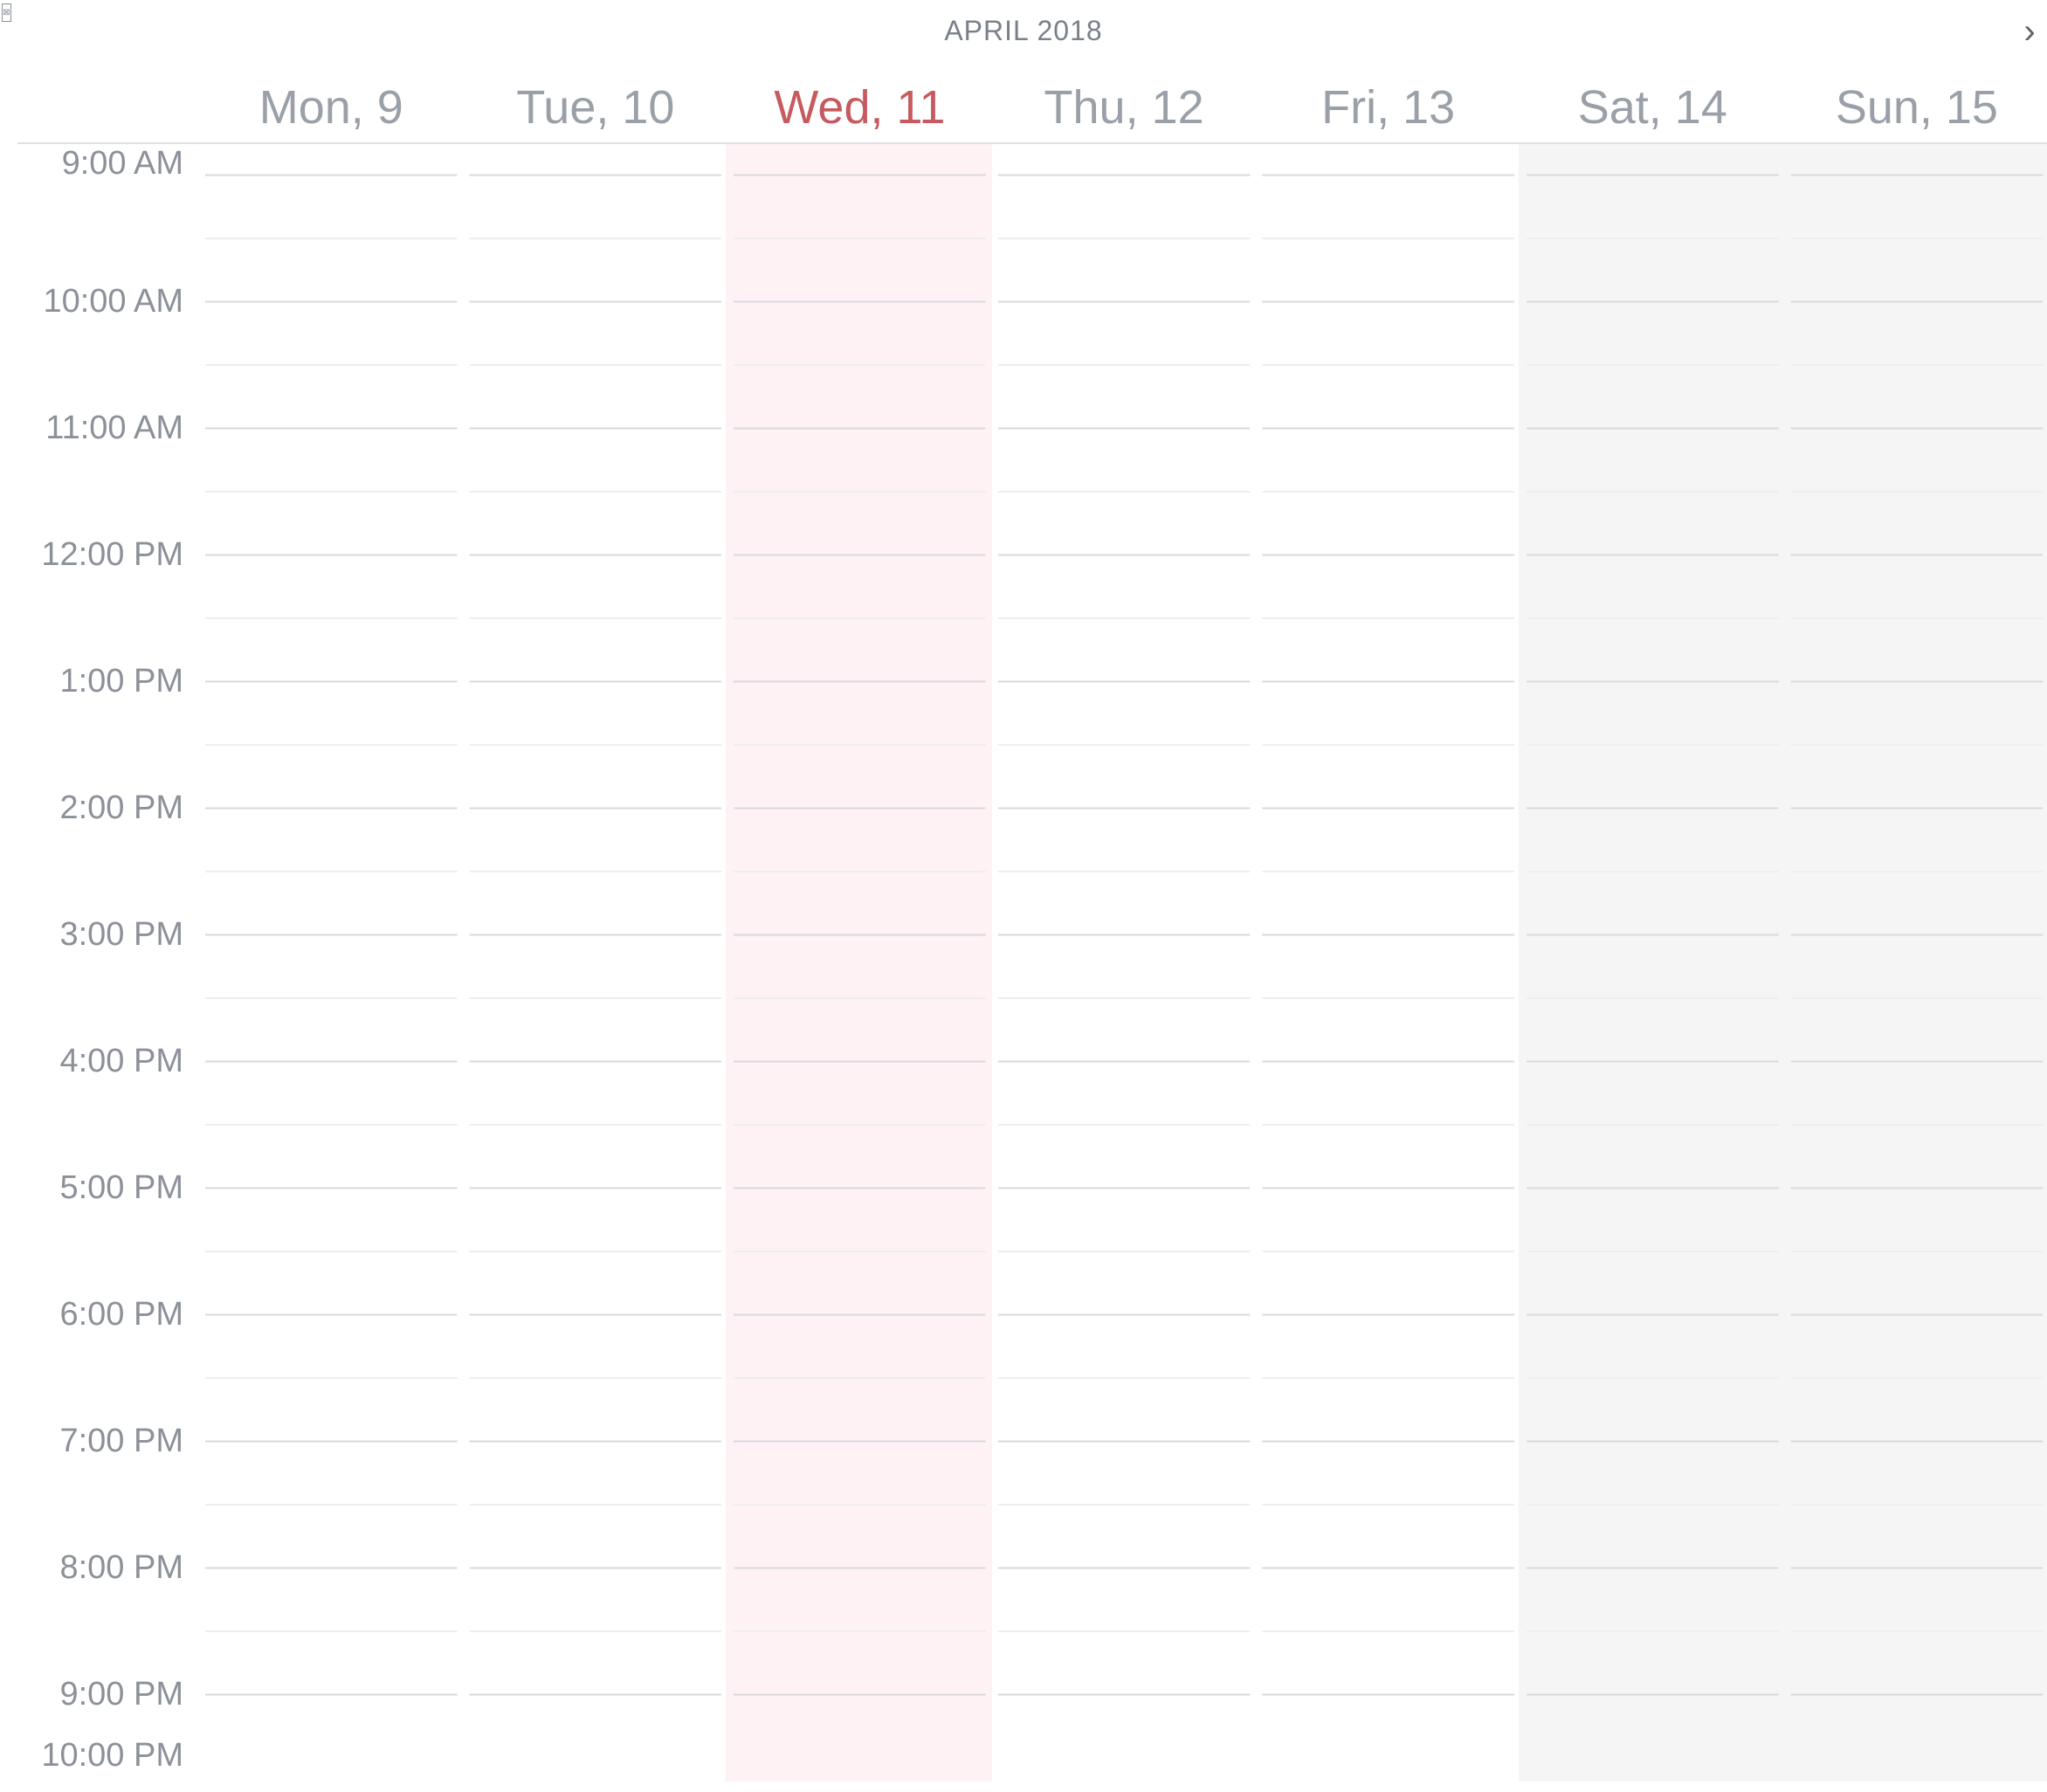  What do you see at coordinates (112, 554) in the screenshot?
I see `time-label-12pm: 12:00 PM` at bounding box center [112, 554].